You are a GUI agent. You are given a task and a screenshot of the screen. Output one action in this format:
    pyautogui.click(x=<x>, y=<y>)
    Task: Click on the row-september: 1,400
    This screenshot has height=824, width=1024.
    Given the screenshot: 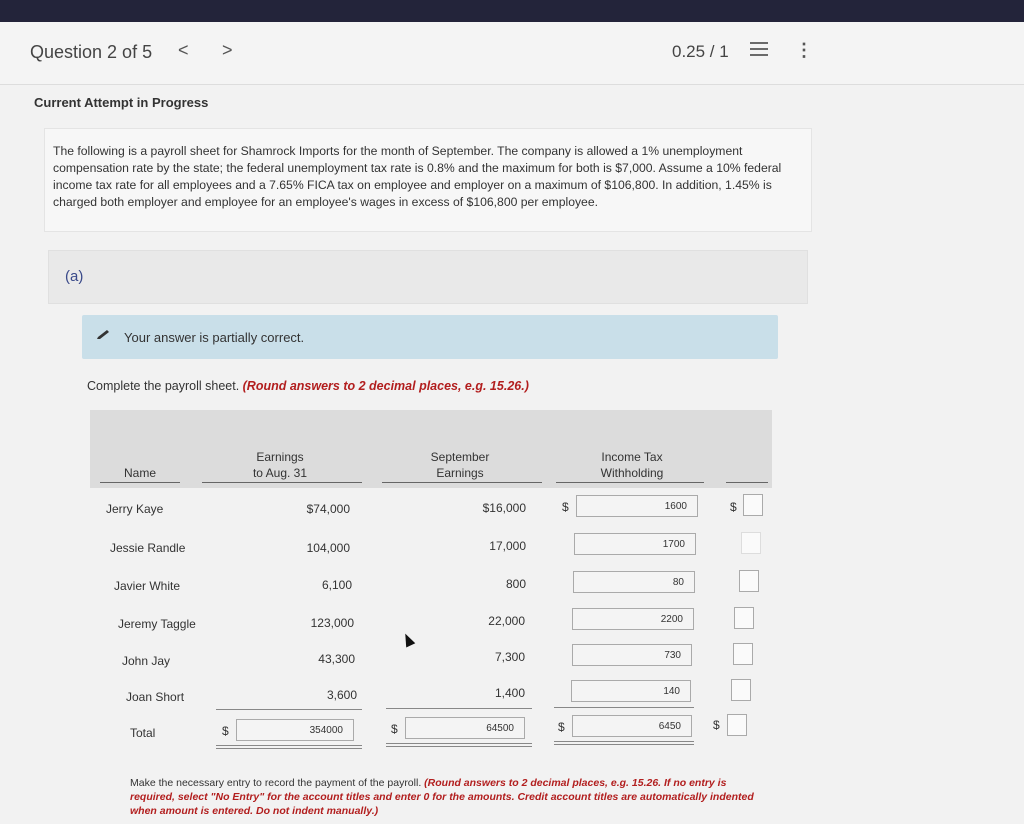 What is the action you would take?
    pyautogui.click(x=509, y=693)
    